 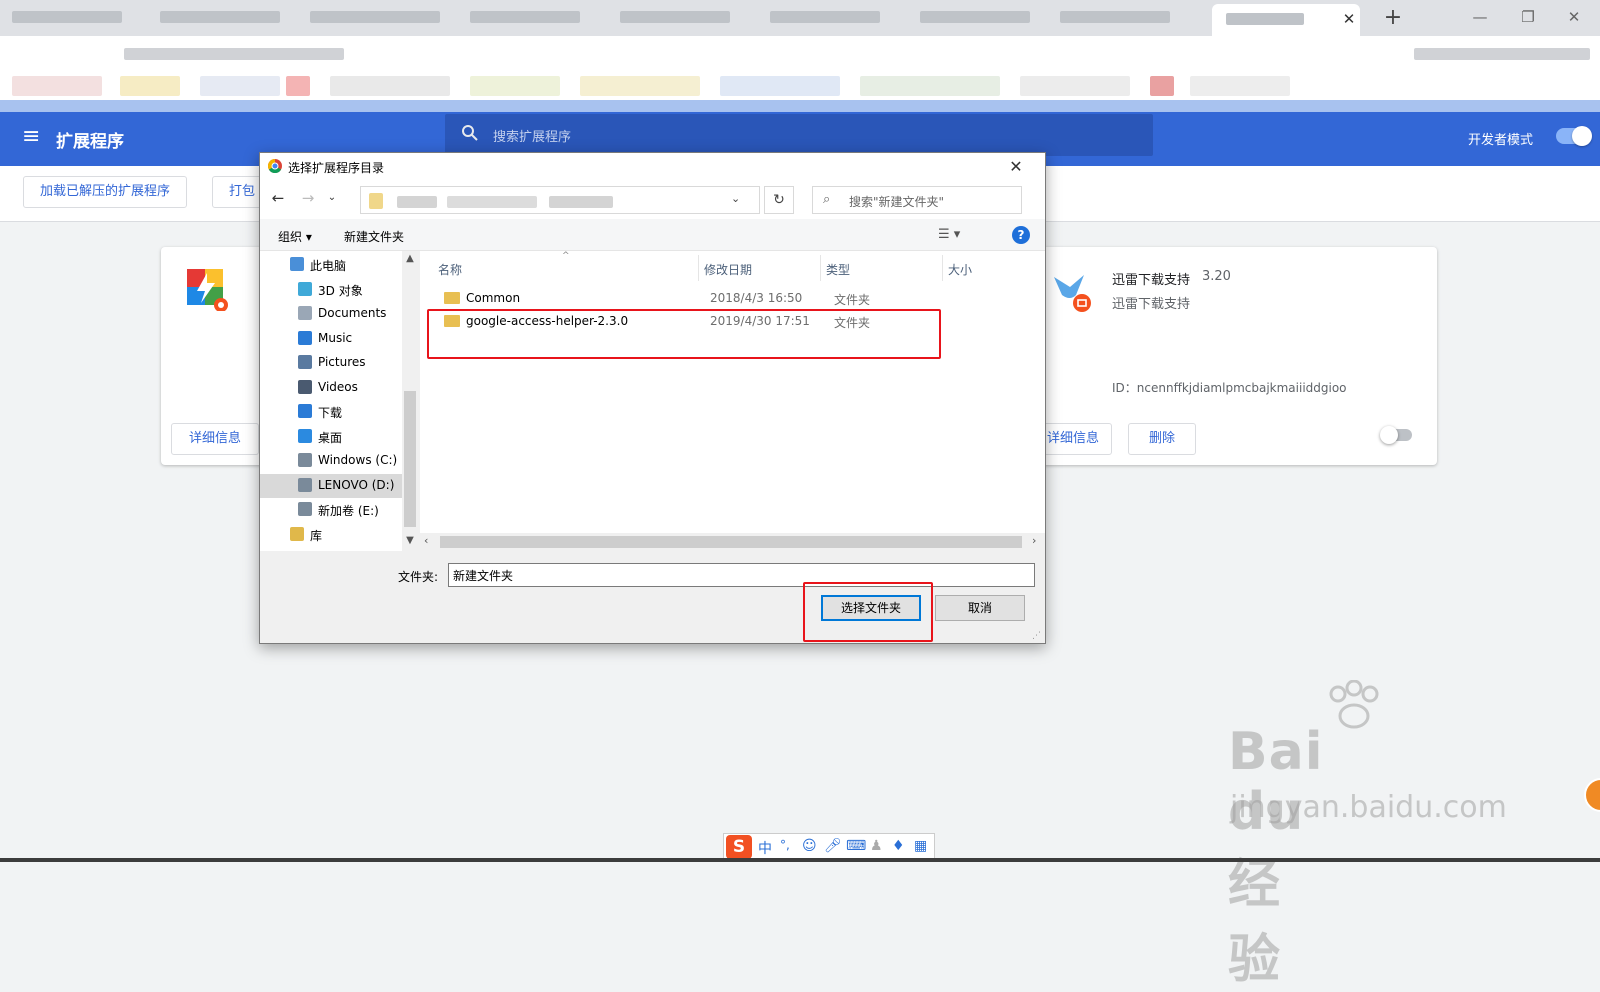 I want to click on back-arrow-icon: ←, so click(x=278, y=200).